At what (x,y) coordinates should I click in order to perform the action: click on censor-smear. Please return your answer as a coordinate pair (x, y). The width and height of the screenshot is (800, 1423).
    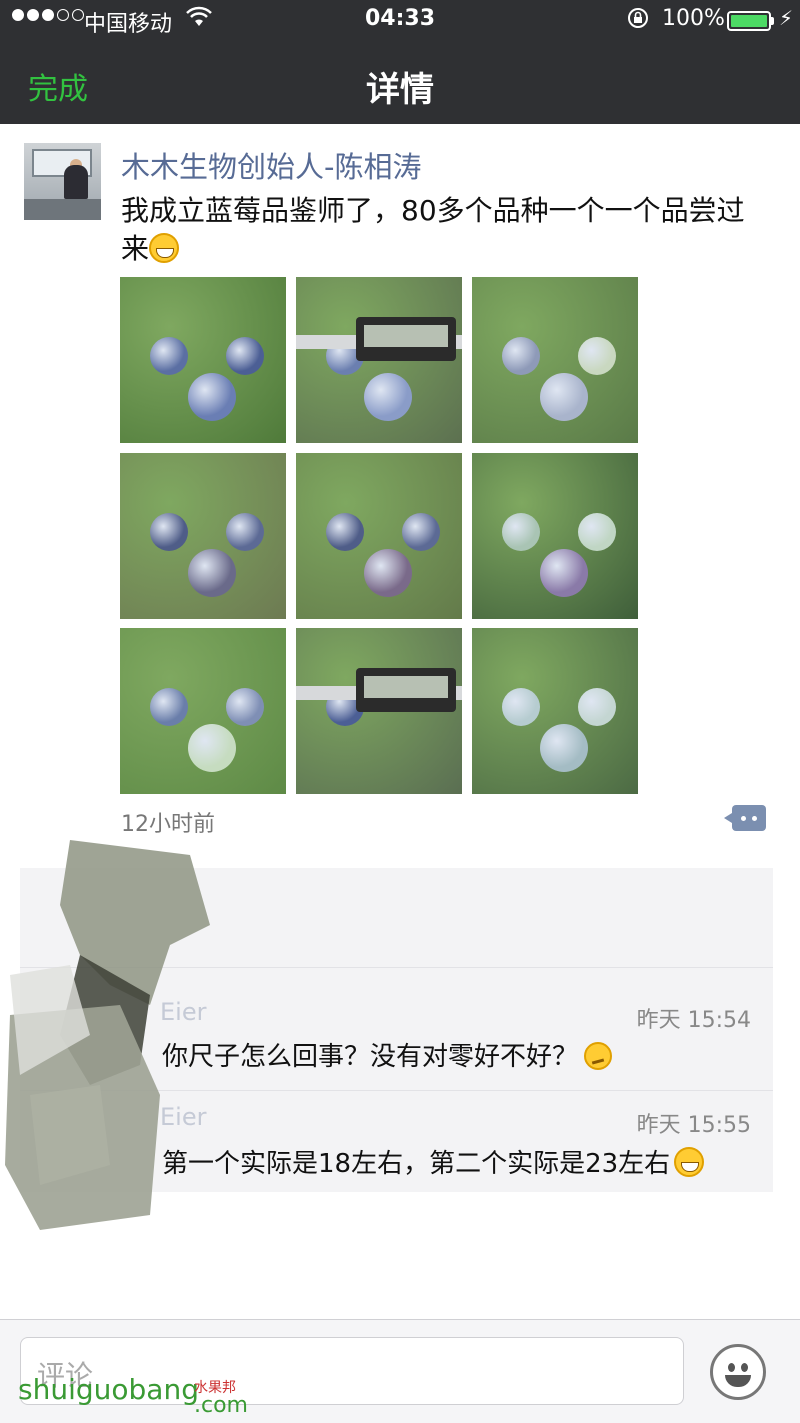
    Looking at the image, I should click on (107, 1035).